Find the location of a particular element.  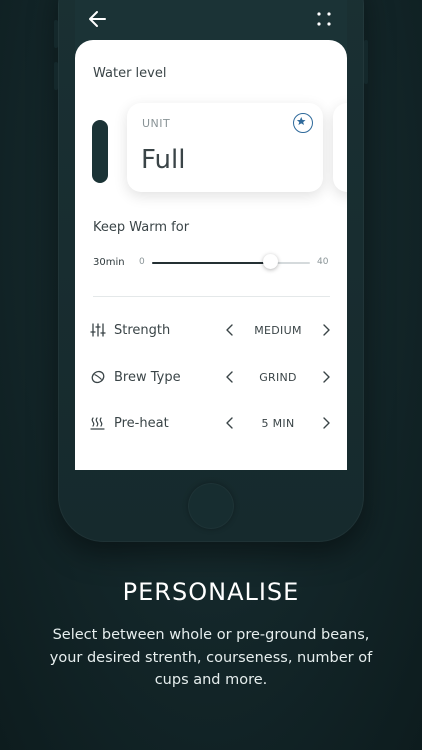

coffee-bean-icon is located at coordinates (98, 377).